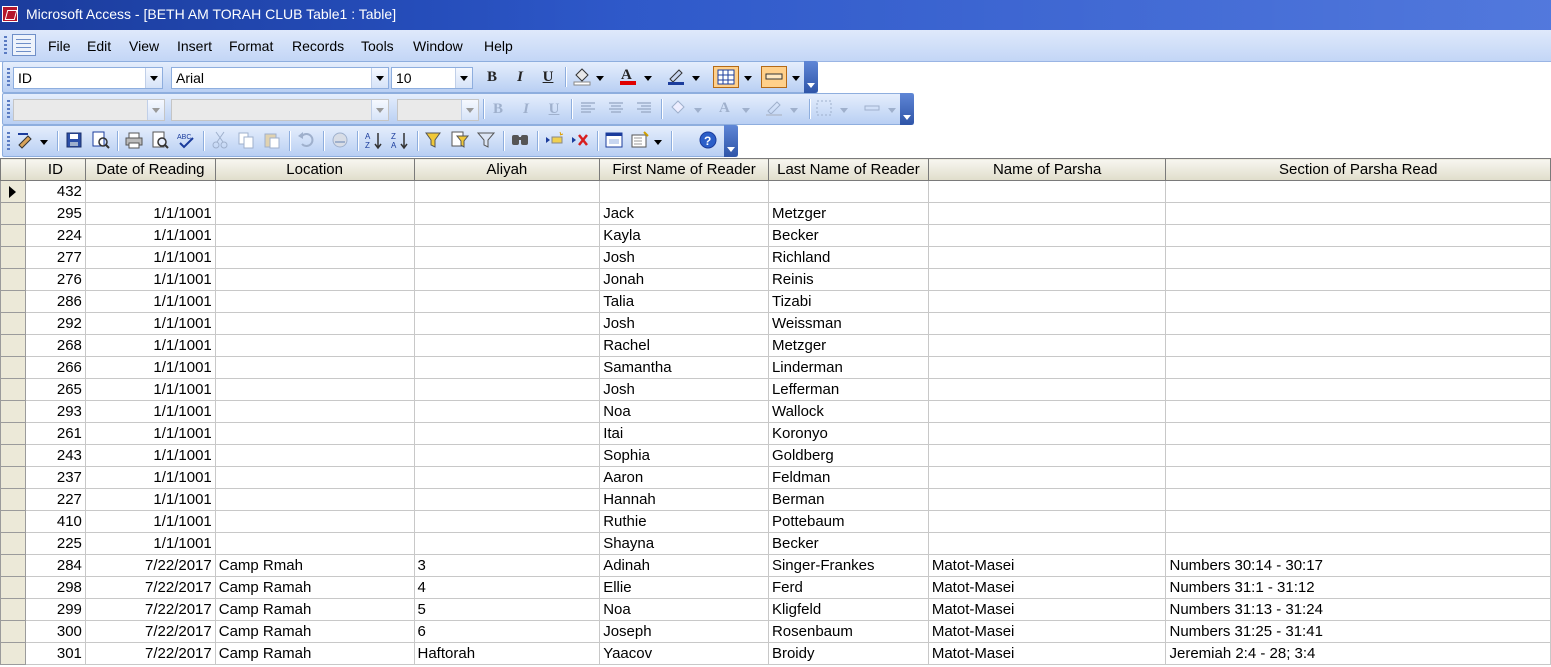  I want to click on cell-aliyah: 4, so click(507, 587).